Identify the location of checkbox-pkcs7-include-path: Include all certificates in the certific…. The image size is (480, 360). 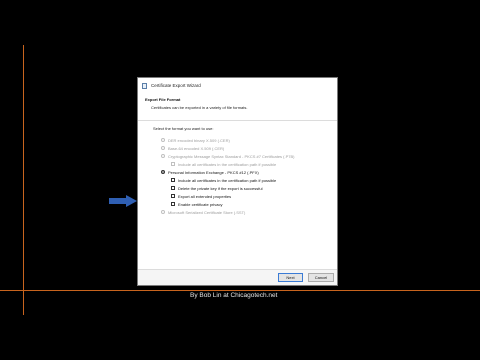
(237, 164).